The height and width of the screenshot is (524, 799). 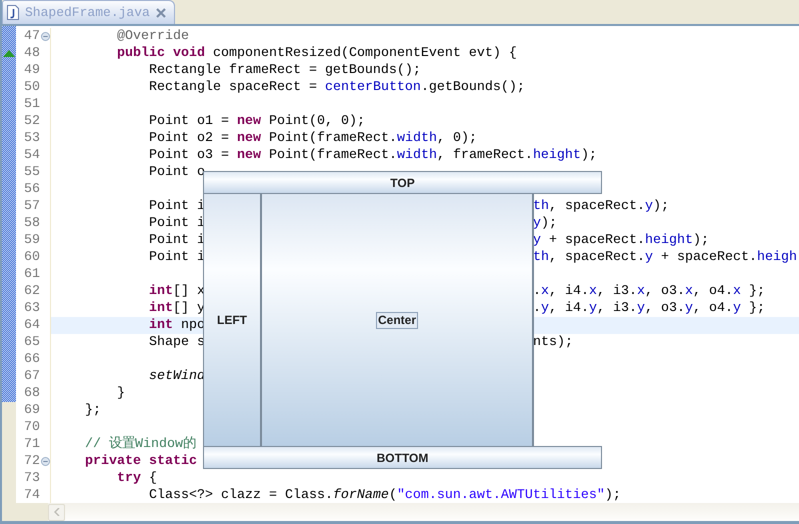 I want to click on line-number: 64, so click(x=32, y=325).